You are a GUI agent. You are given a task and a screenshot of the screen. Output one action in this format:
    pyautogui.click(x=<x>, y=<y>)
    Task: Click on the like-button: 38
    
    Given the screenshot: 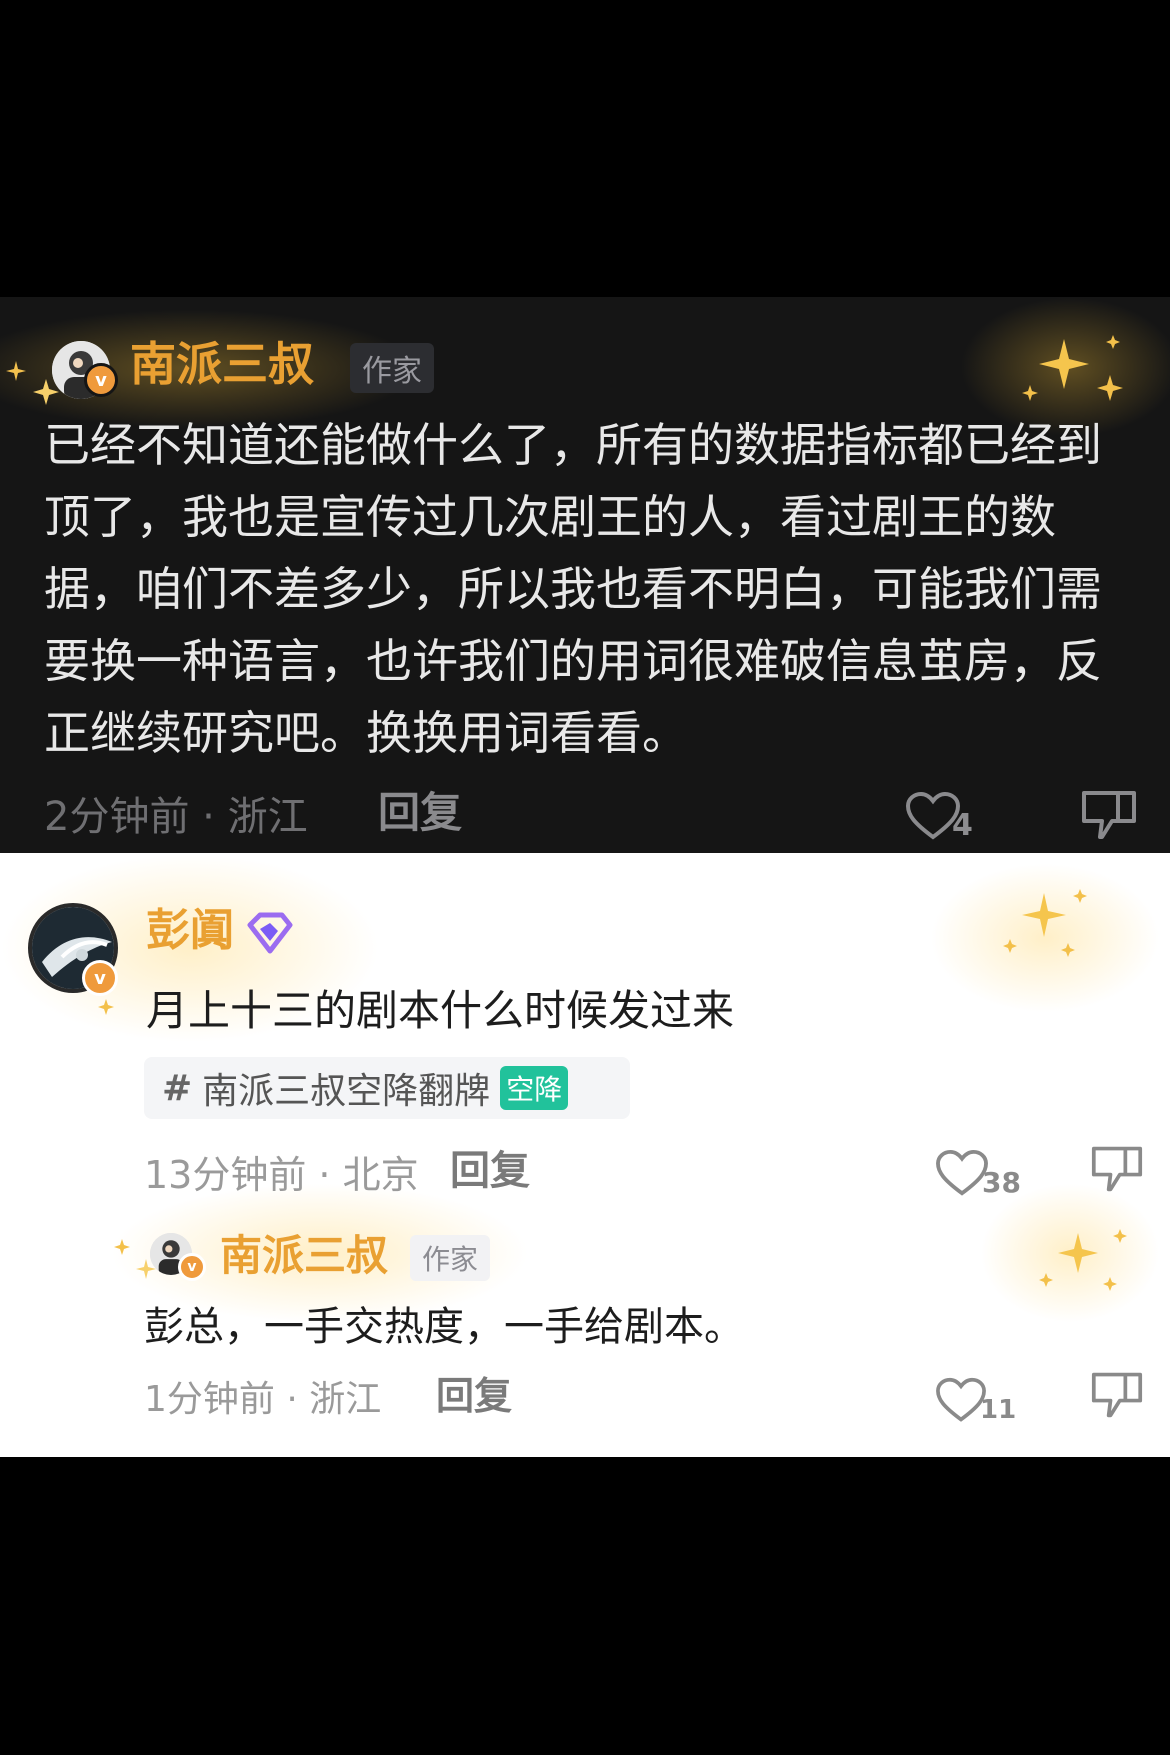 What is the action you would take?
    pyautogui.click(x=977, y=1171)
    